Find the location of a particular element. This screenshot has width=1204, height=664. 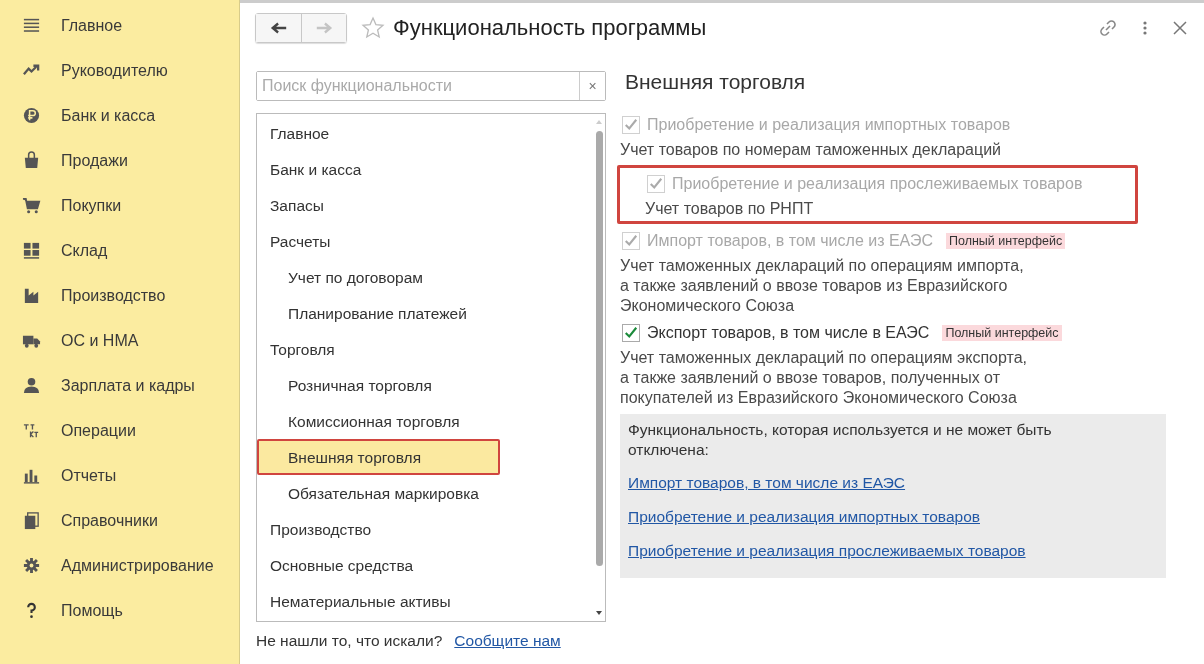

window-title: Функциональность программы is located at coordinates (550, 28).